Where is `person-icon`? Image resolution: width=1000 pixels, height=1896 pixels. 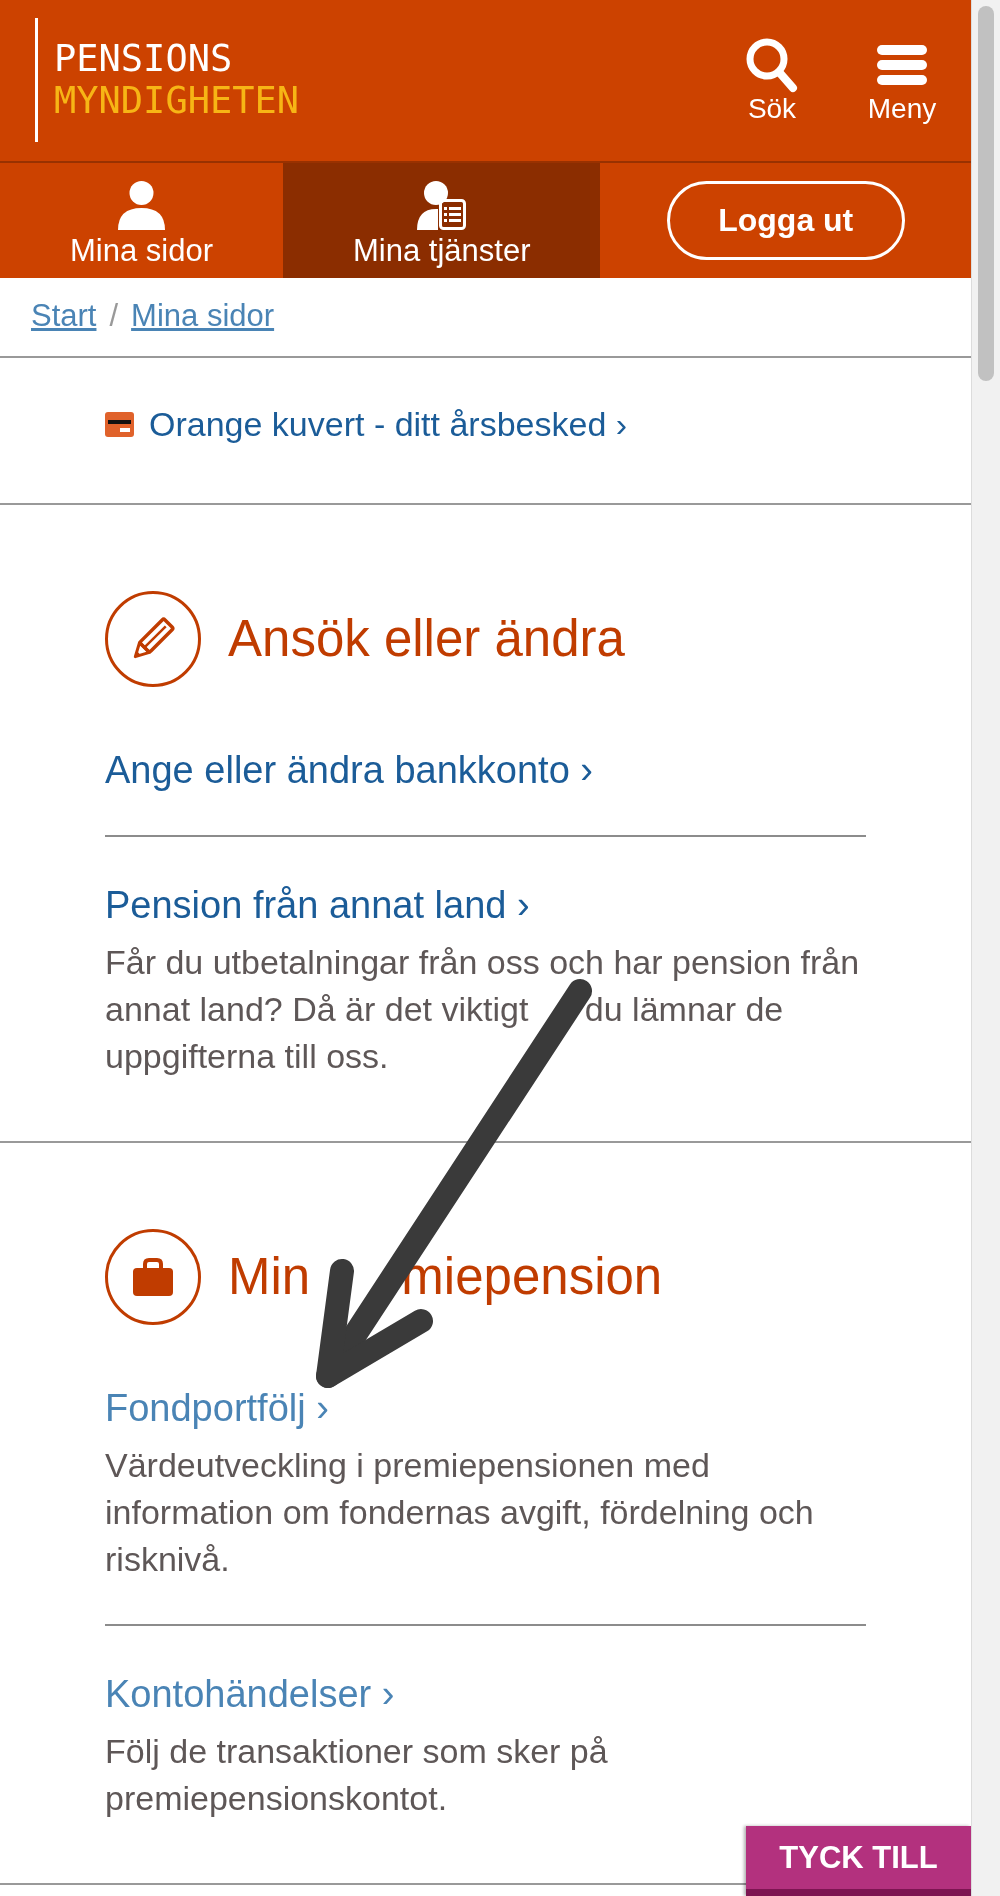
person-icon is located at coordinates (141, 205).